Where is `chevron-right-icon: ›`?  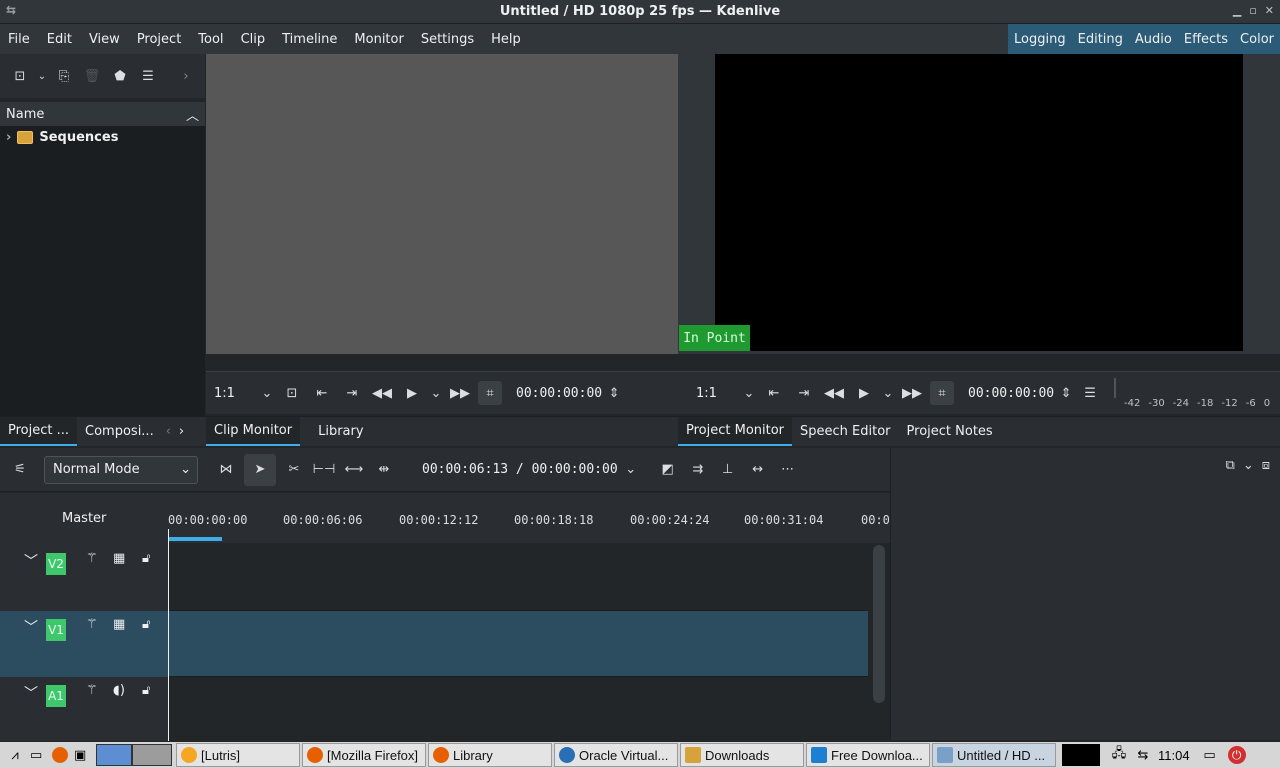
chevron-right-icon: › is located at coordinates (186, 76).